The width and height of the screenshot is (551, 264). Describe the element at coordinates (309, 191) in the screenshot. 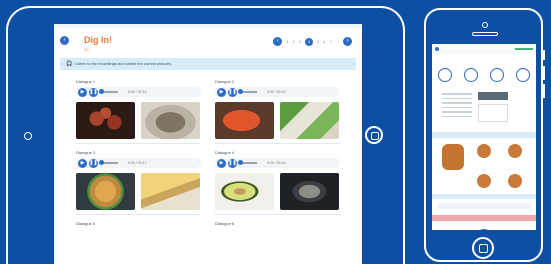

I see `picture-fish` at that location.